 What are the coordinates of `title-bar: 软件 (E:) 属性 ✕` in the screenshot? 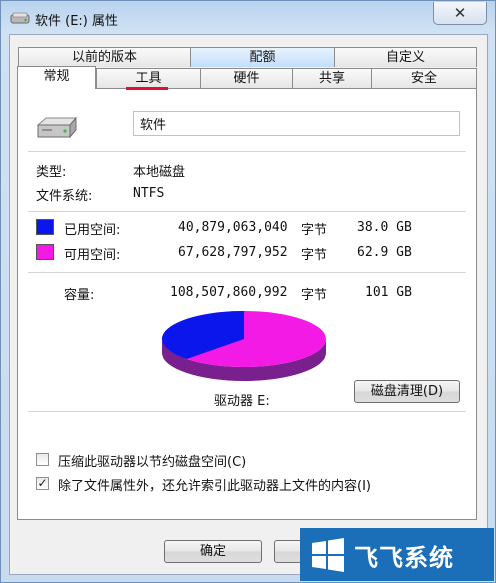 It's located at (248, 18).